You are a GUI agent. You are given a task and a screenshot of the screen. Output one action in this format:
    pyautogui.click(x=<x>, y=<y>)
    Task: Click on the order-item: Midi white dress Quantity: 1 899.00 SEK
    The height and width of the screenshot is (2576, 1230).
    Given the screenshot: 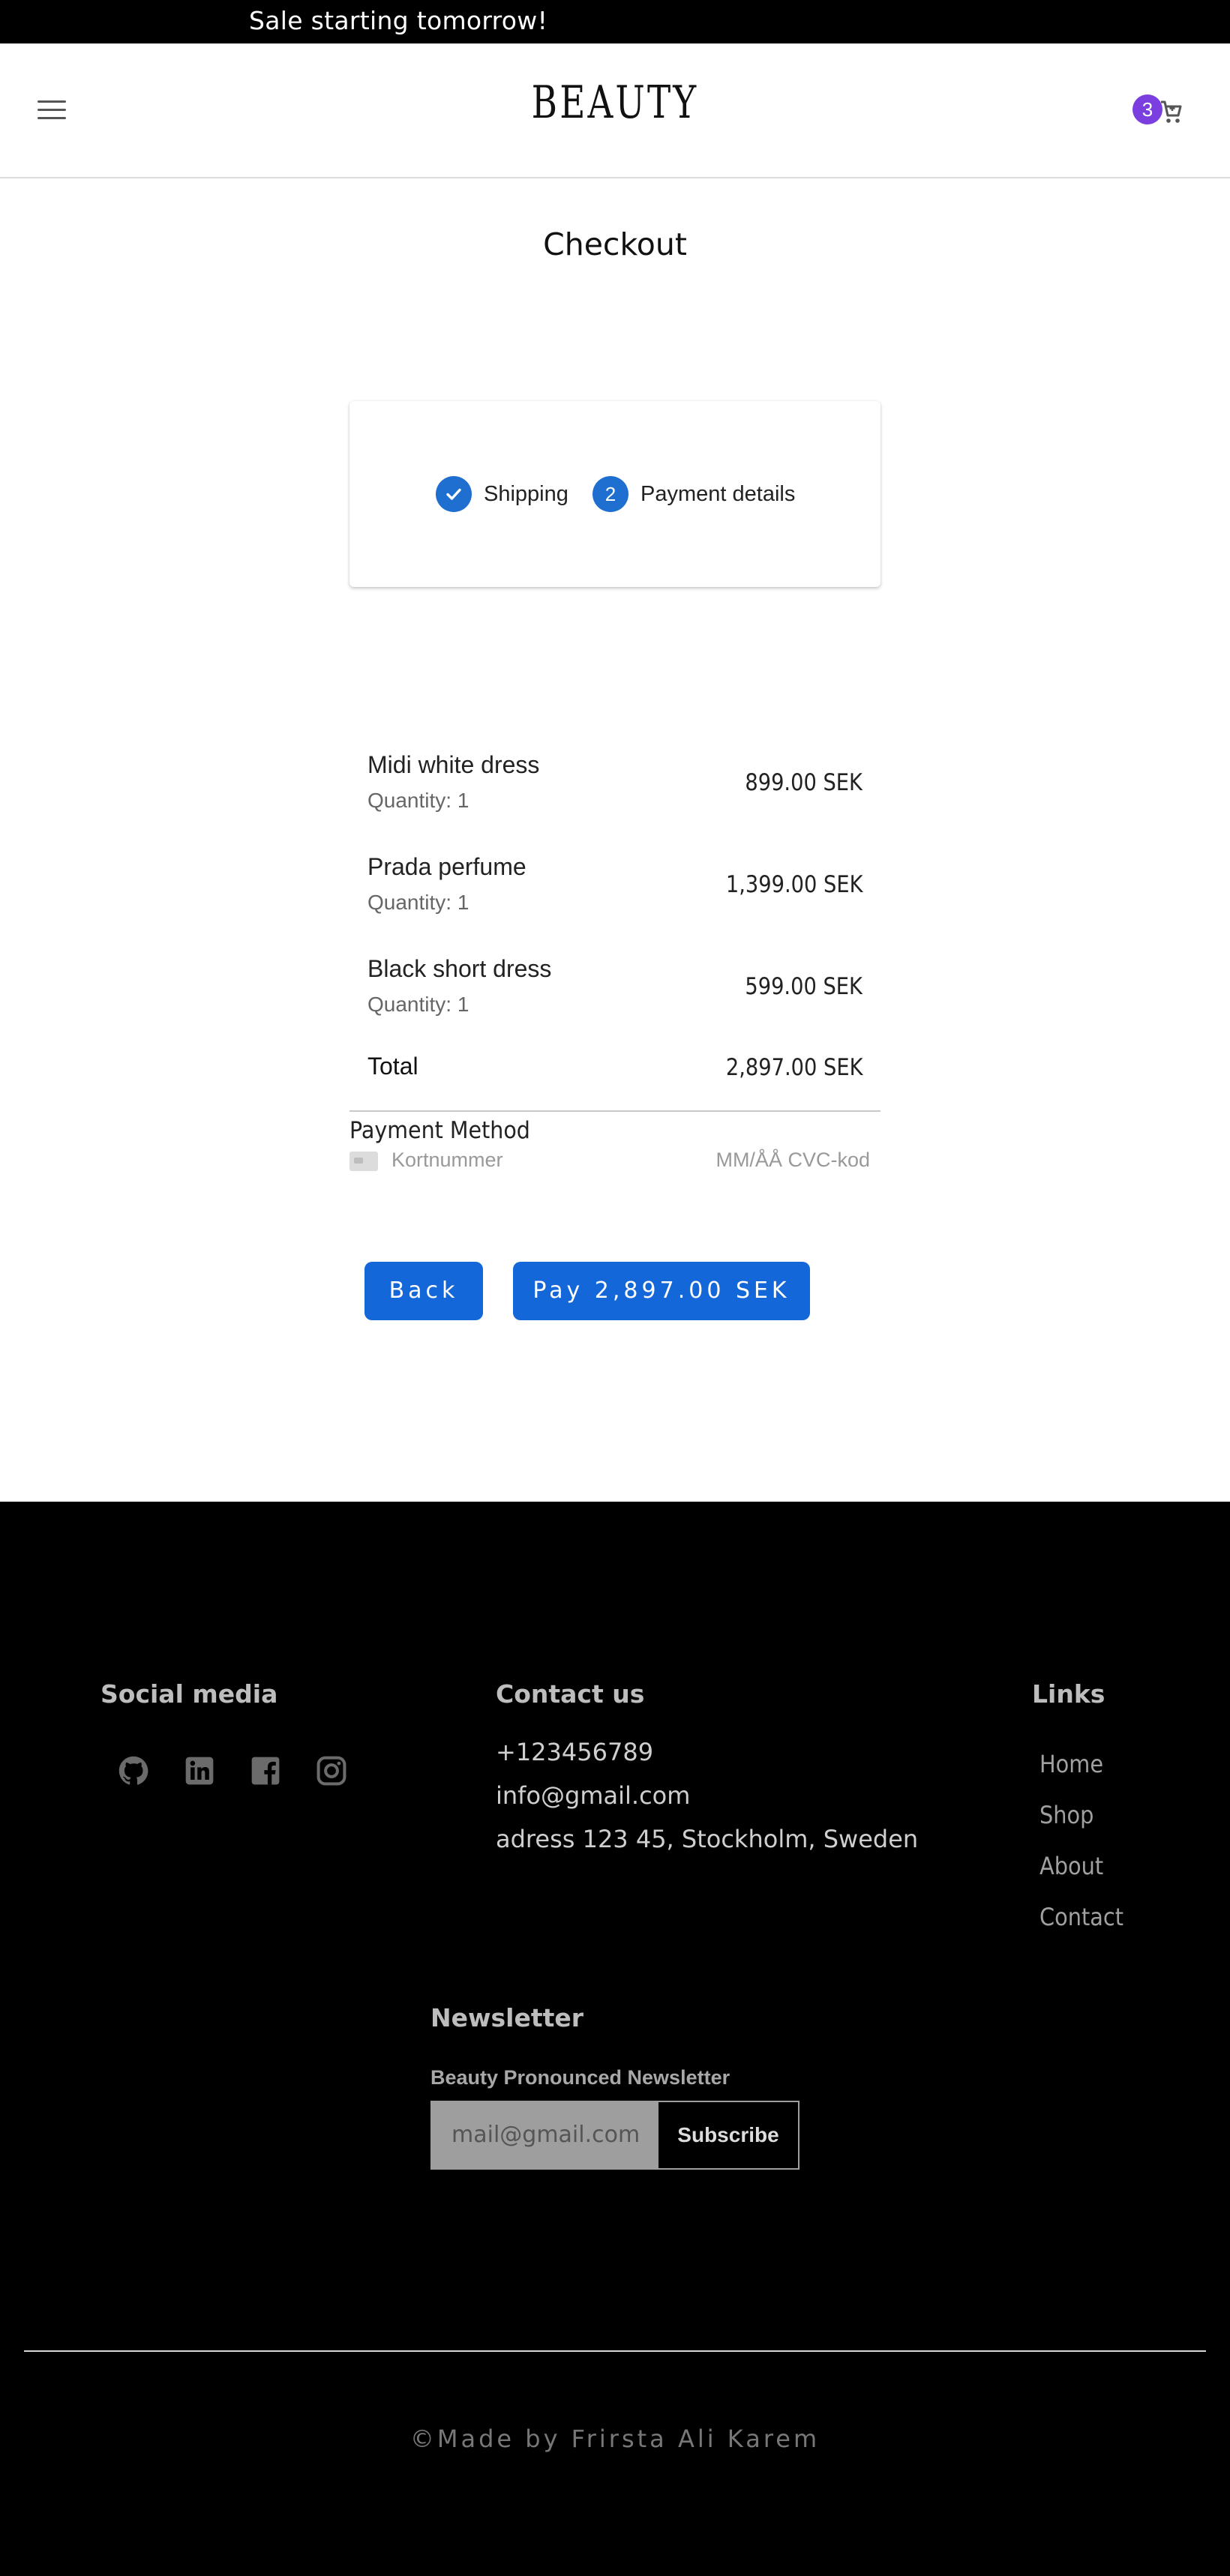 What is the action you would take?
    pyautogui.click(x=615, y=789)
    